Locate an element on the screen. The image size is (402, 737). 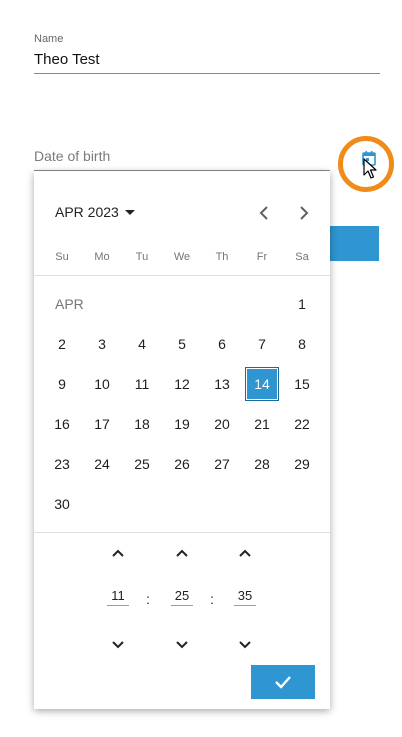
hours-increment-button is located at coordinates (118, 553).